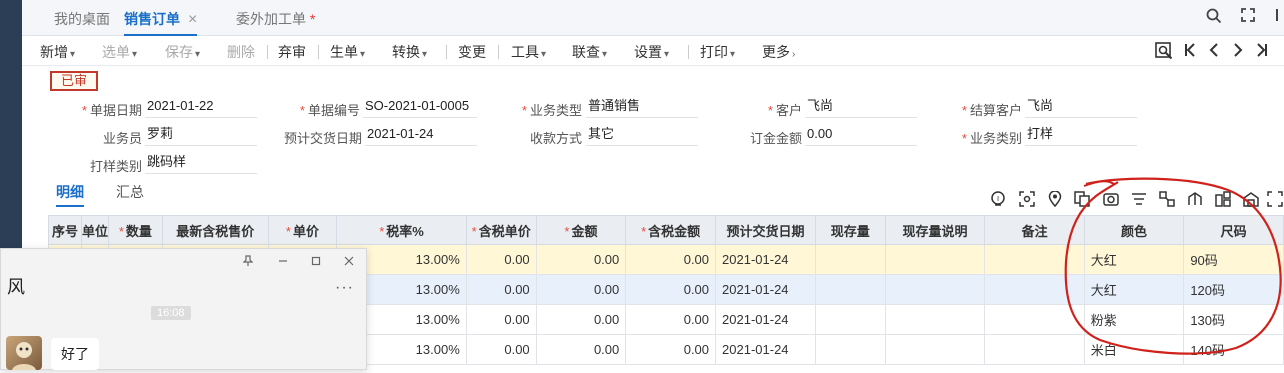 This screenshot has width=1284, height=373. What do you see at coordinates (1233, 319) in the screenshot?
I see `table-cell: 130码` at bounding box center [1233, 319].